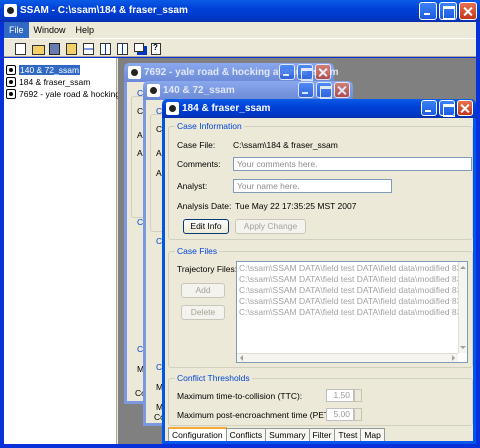 This screenshot has width=480, height=448. I want to click on toolbar, so click(240, 47).